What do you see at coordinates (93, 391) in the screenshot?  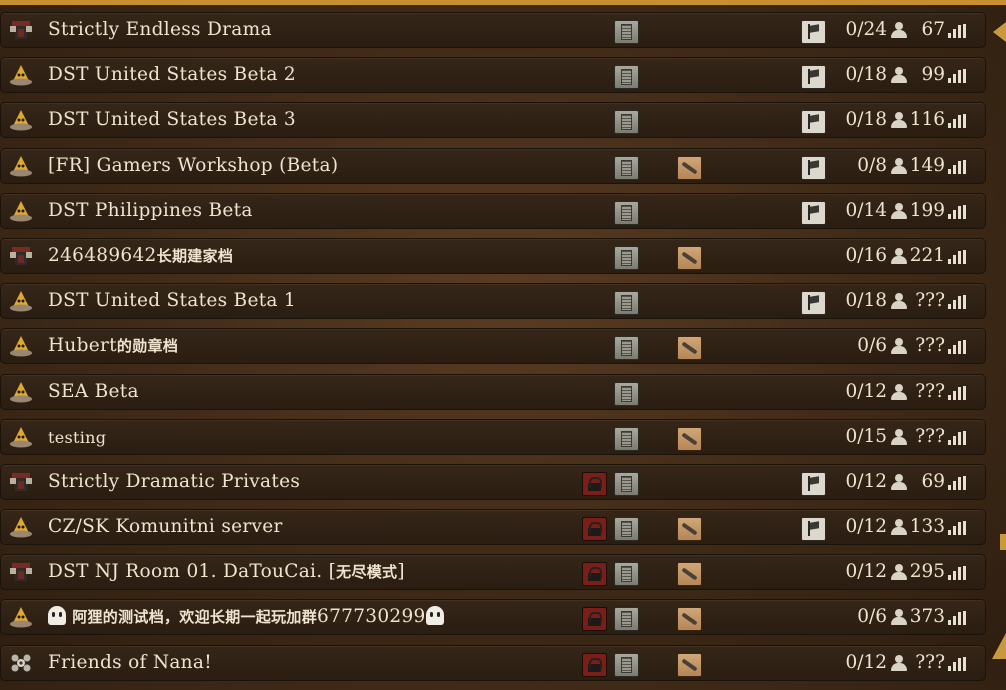 I see `server-name: SEA Beta` at bounding box center [93, 391].